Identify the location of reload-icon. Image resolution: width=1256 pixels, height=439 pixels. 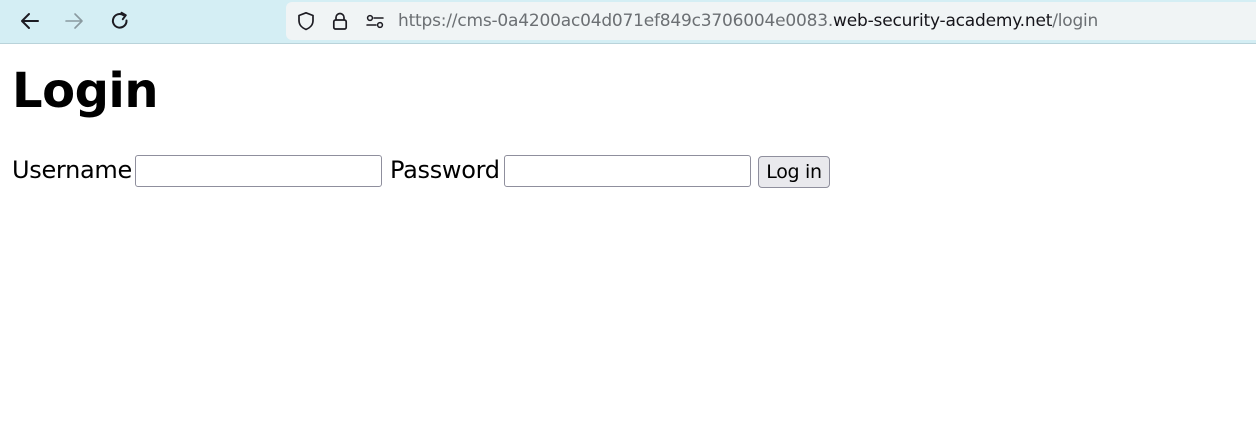
(120, 21).